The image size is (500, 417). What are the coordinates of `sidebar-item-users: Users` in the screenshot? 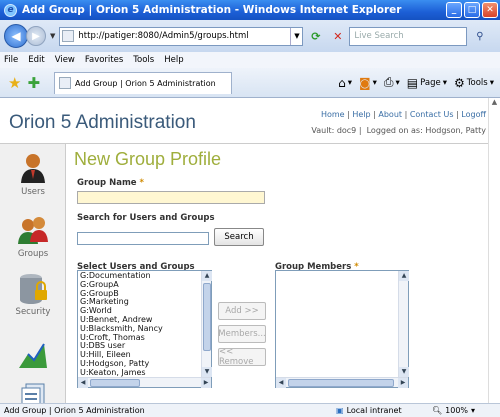 It's located at (33, 174).